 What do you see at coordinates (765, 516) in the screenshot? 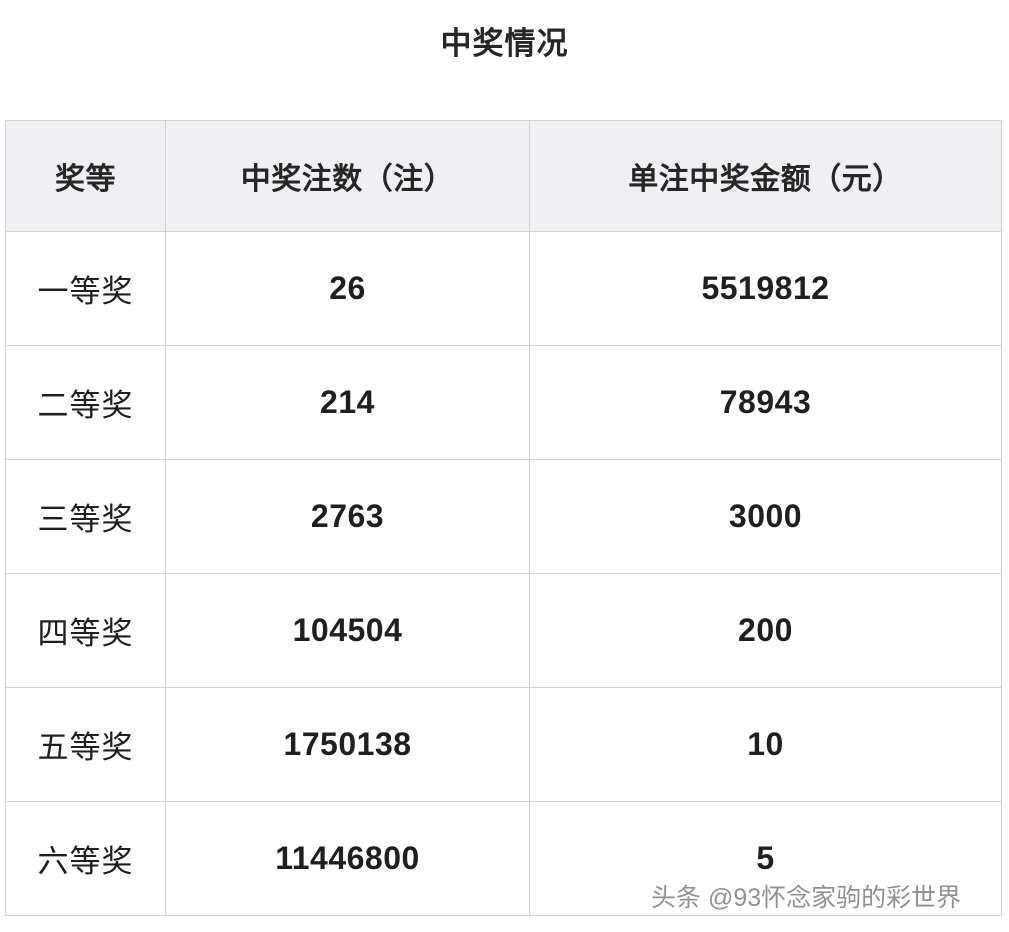
I see `cell-prize-amount: 3000` at bounding box center [765, 516].